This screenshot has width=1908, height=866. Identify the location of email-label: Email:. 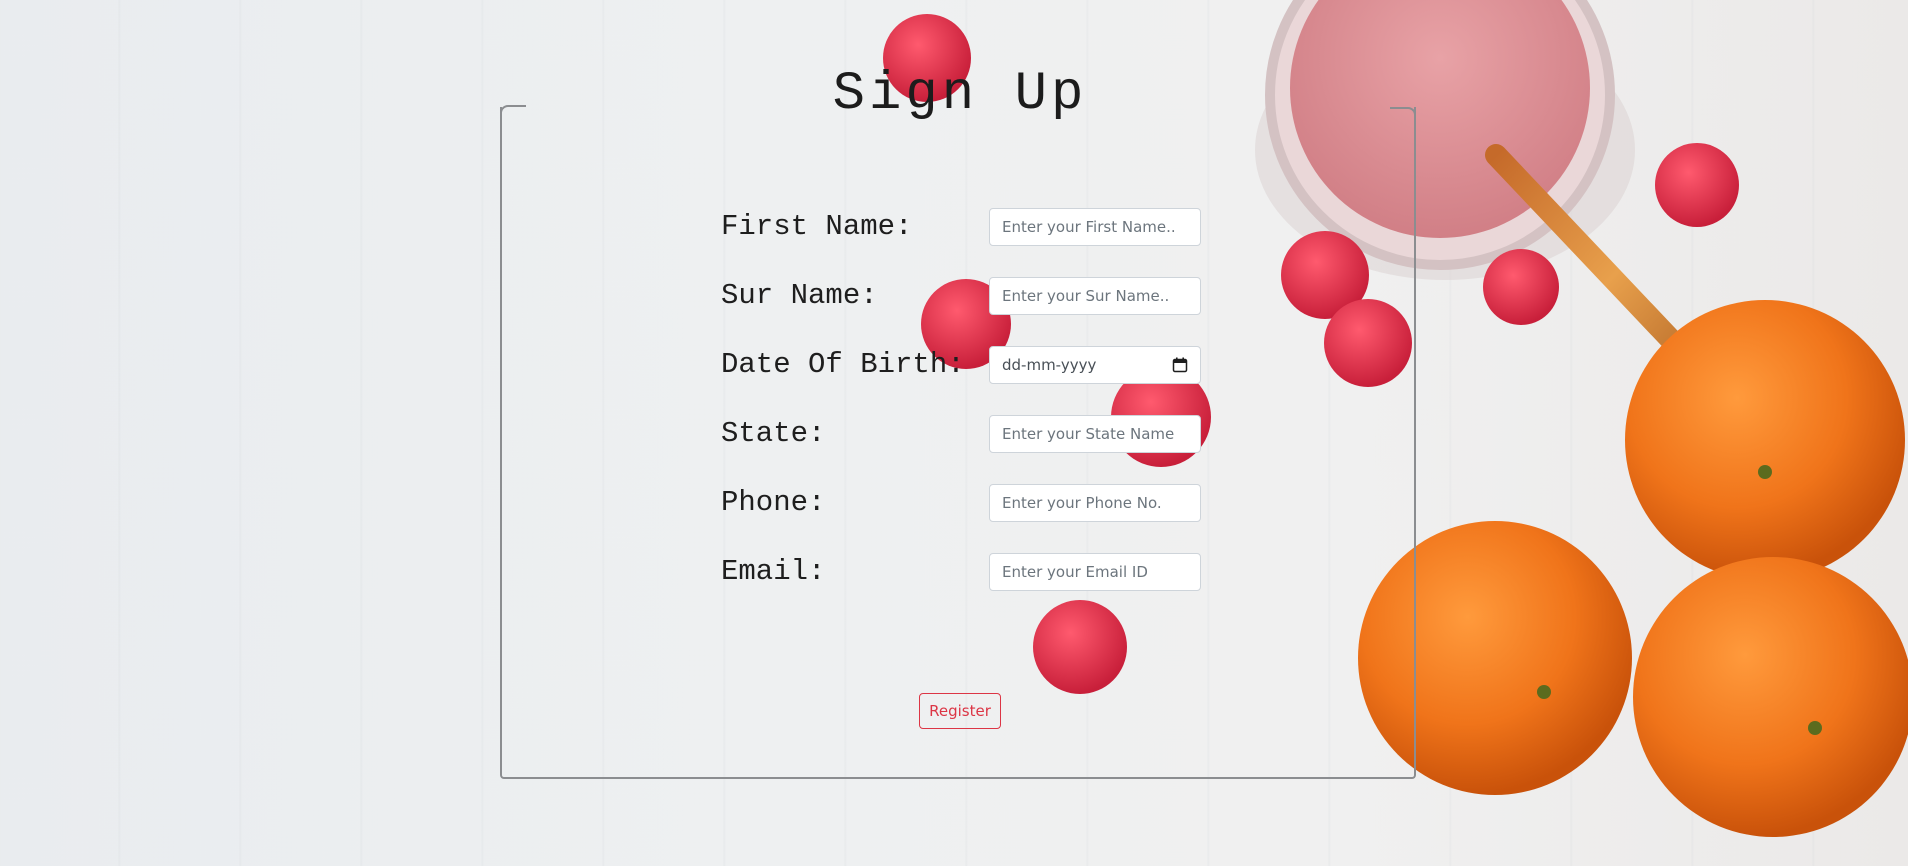
(773, 571).